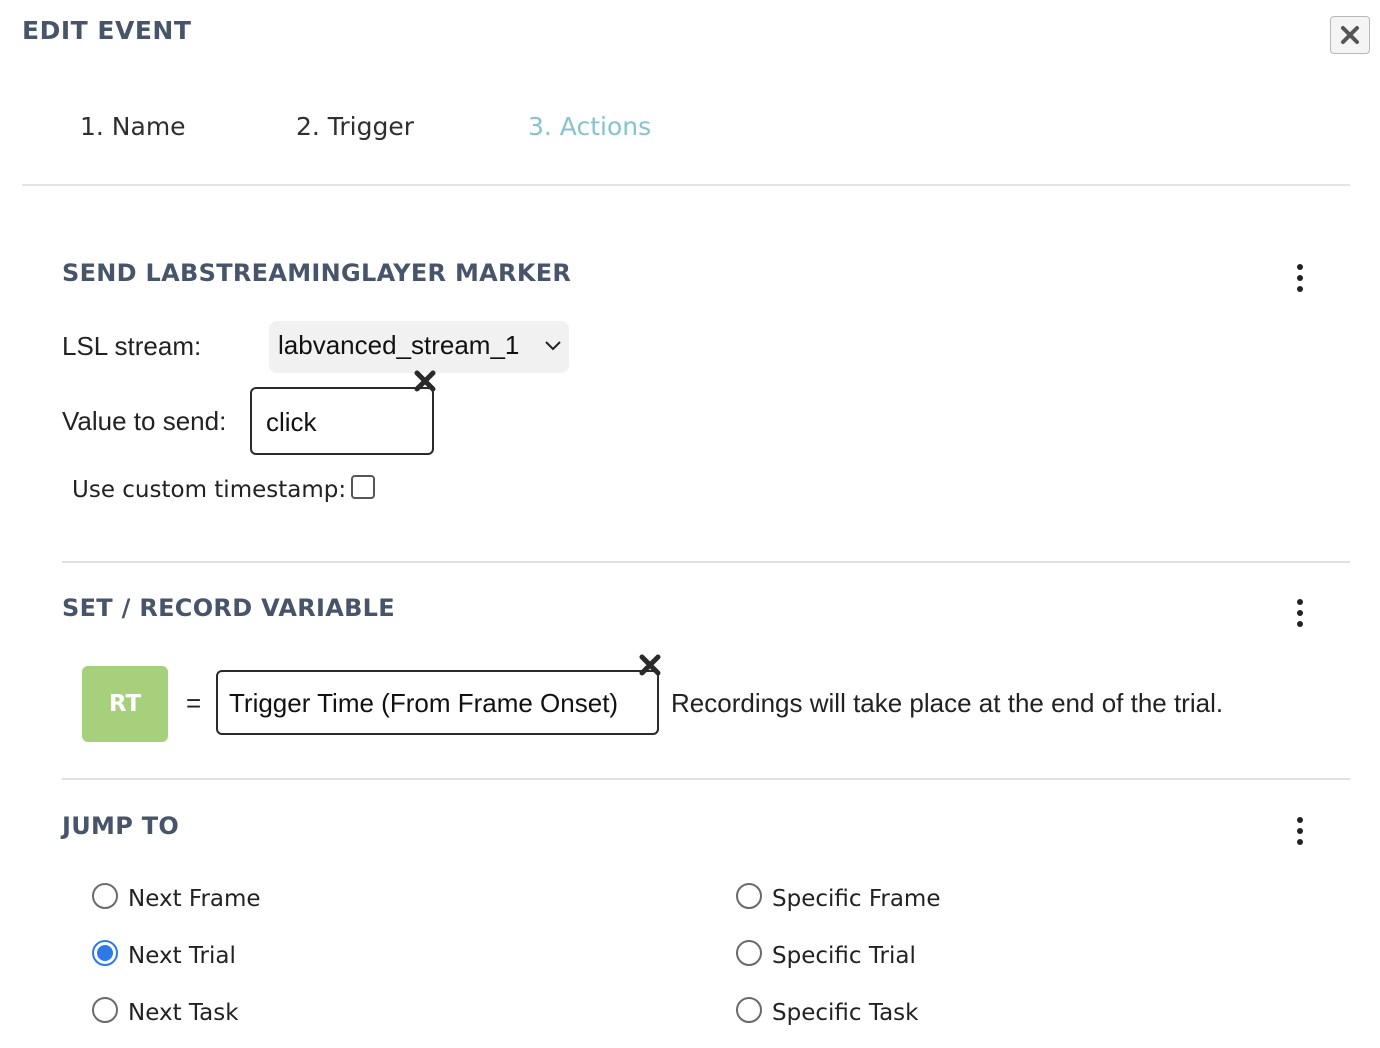  Describe the element at coordinates (121, 826) in the screenshot. I see `section-title-jump-to: JUMP TO` at that location.